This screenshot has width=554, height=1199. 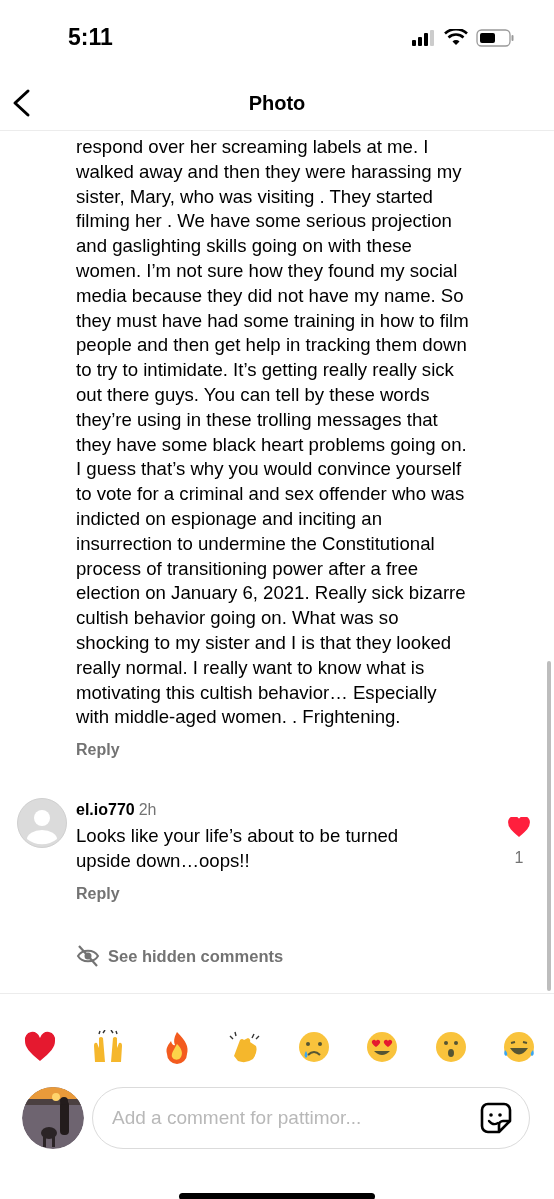 I want to click on laughing-face-icon, so click(x=518, y=1047).